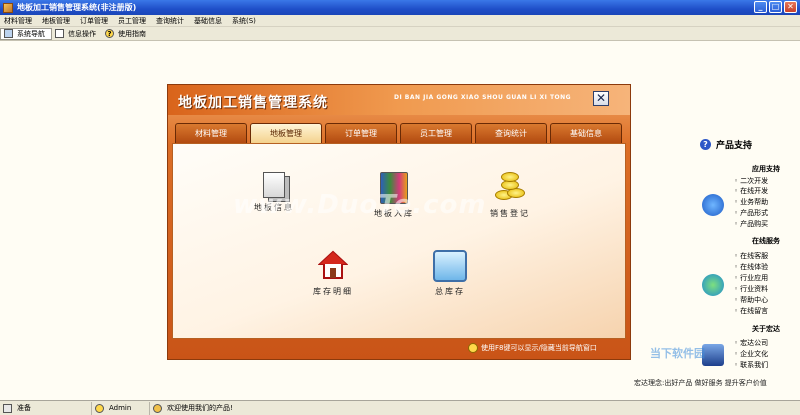 This screenshot has height=415, width=800. What do you see at coordinates (751, 256) in the screenshot?
I see `link-online-support: 在线客服` at bounding box center [751, 256].